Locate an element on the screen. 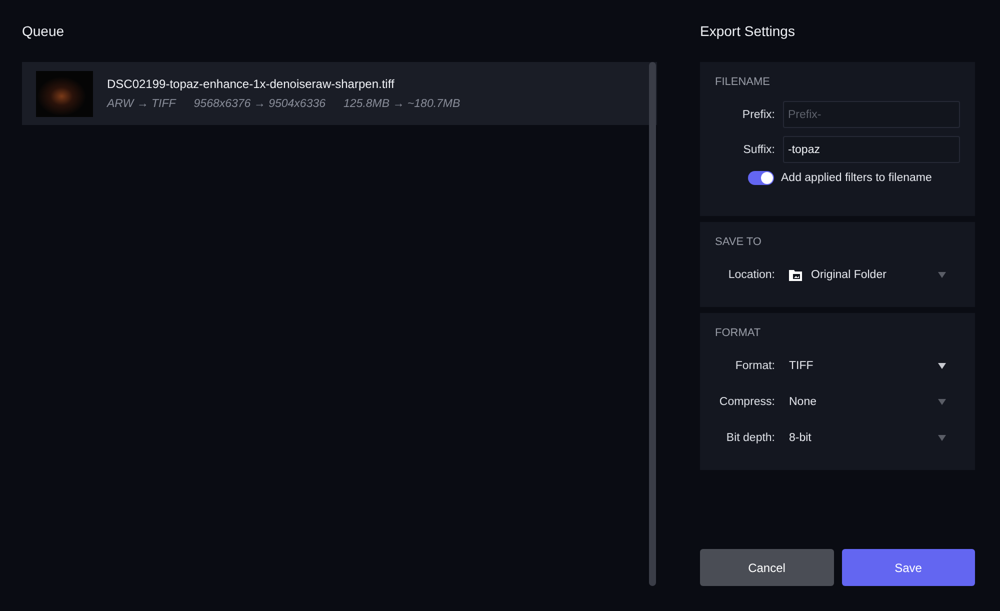 The width and height of the screenshot is (1000, 611). prefix-field: Prefix- is located at coordinates (871, 114).